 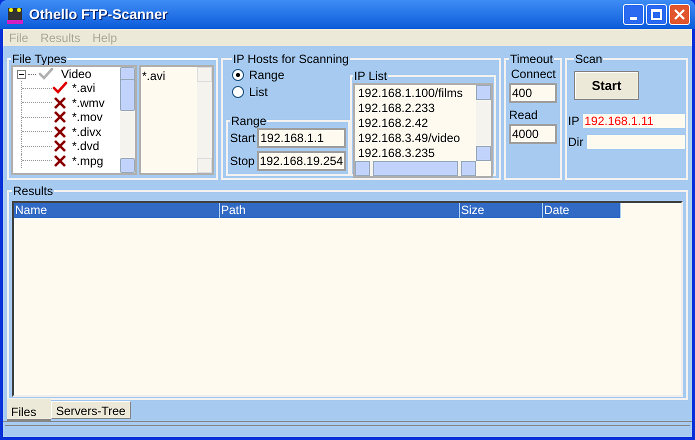 I want to click on group-title: IP Hosts for Scanning, so click(x=291, y=59).